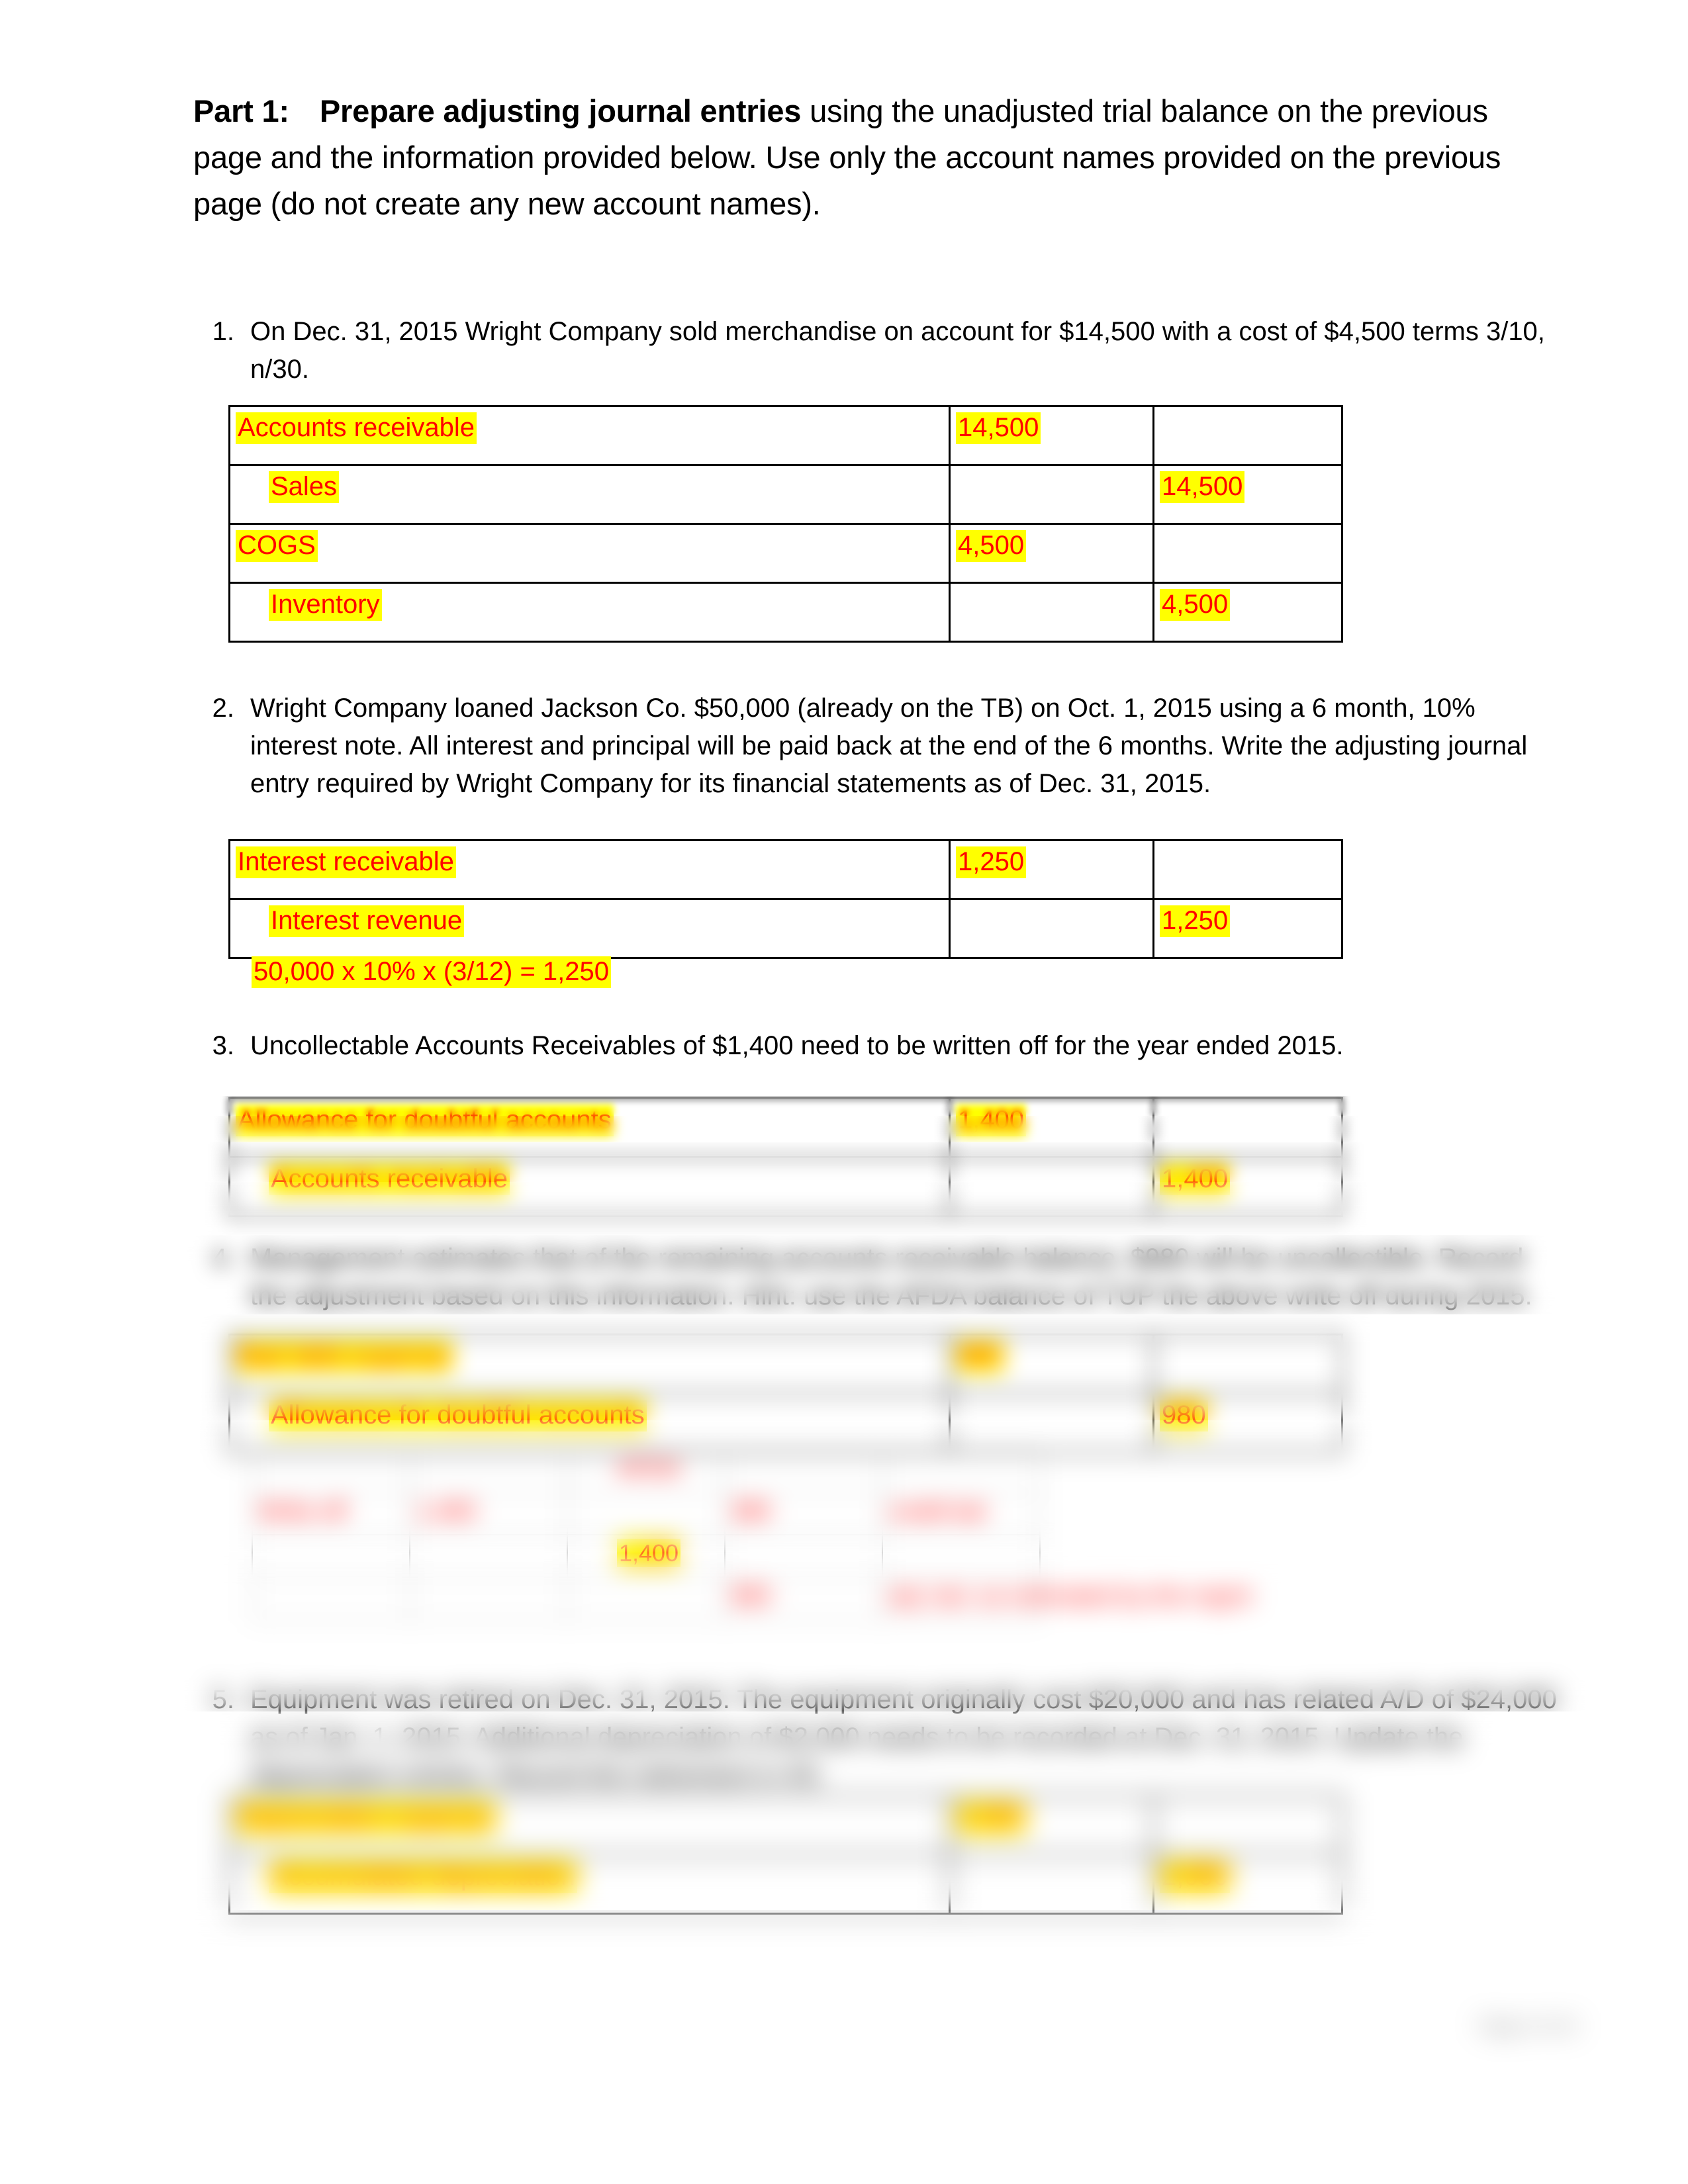 Image resolution: width=1688 pixels, height=2184 pixels. Describe the element at coordinates (1184, 1416) in the screenshot. I see `credit-value: 980` at that location.